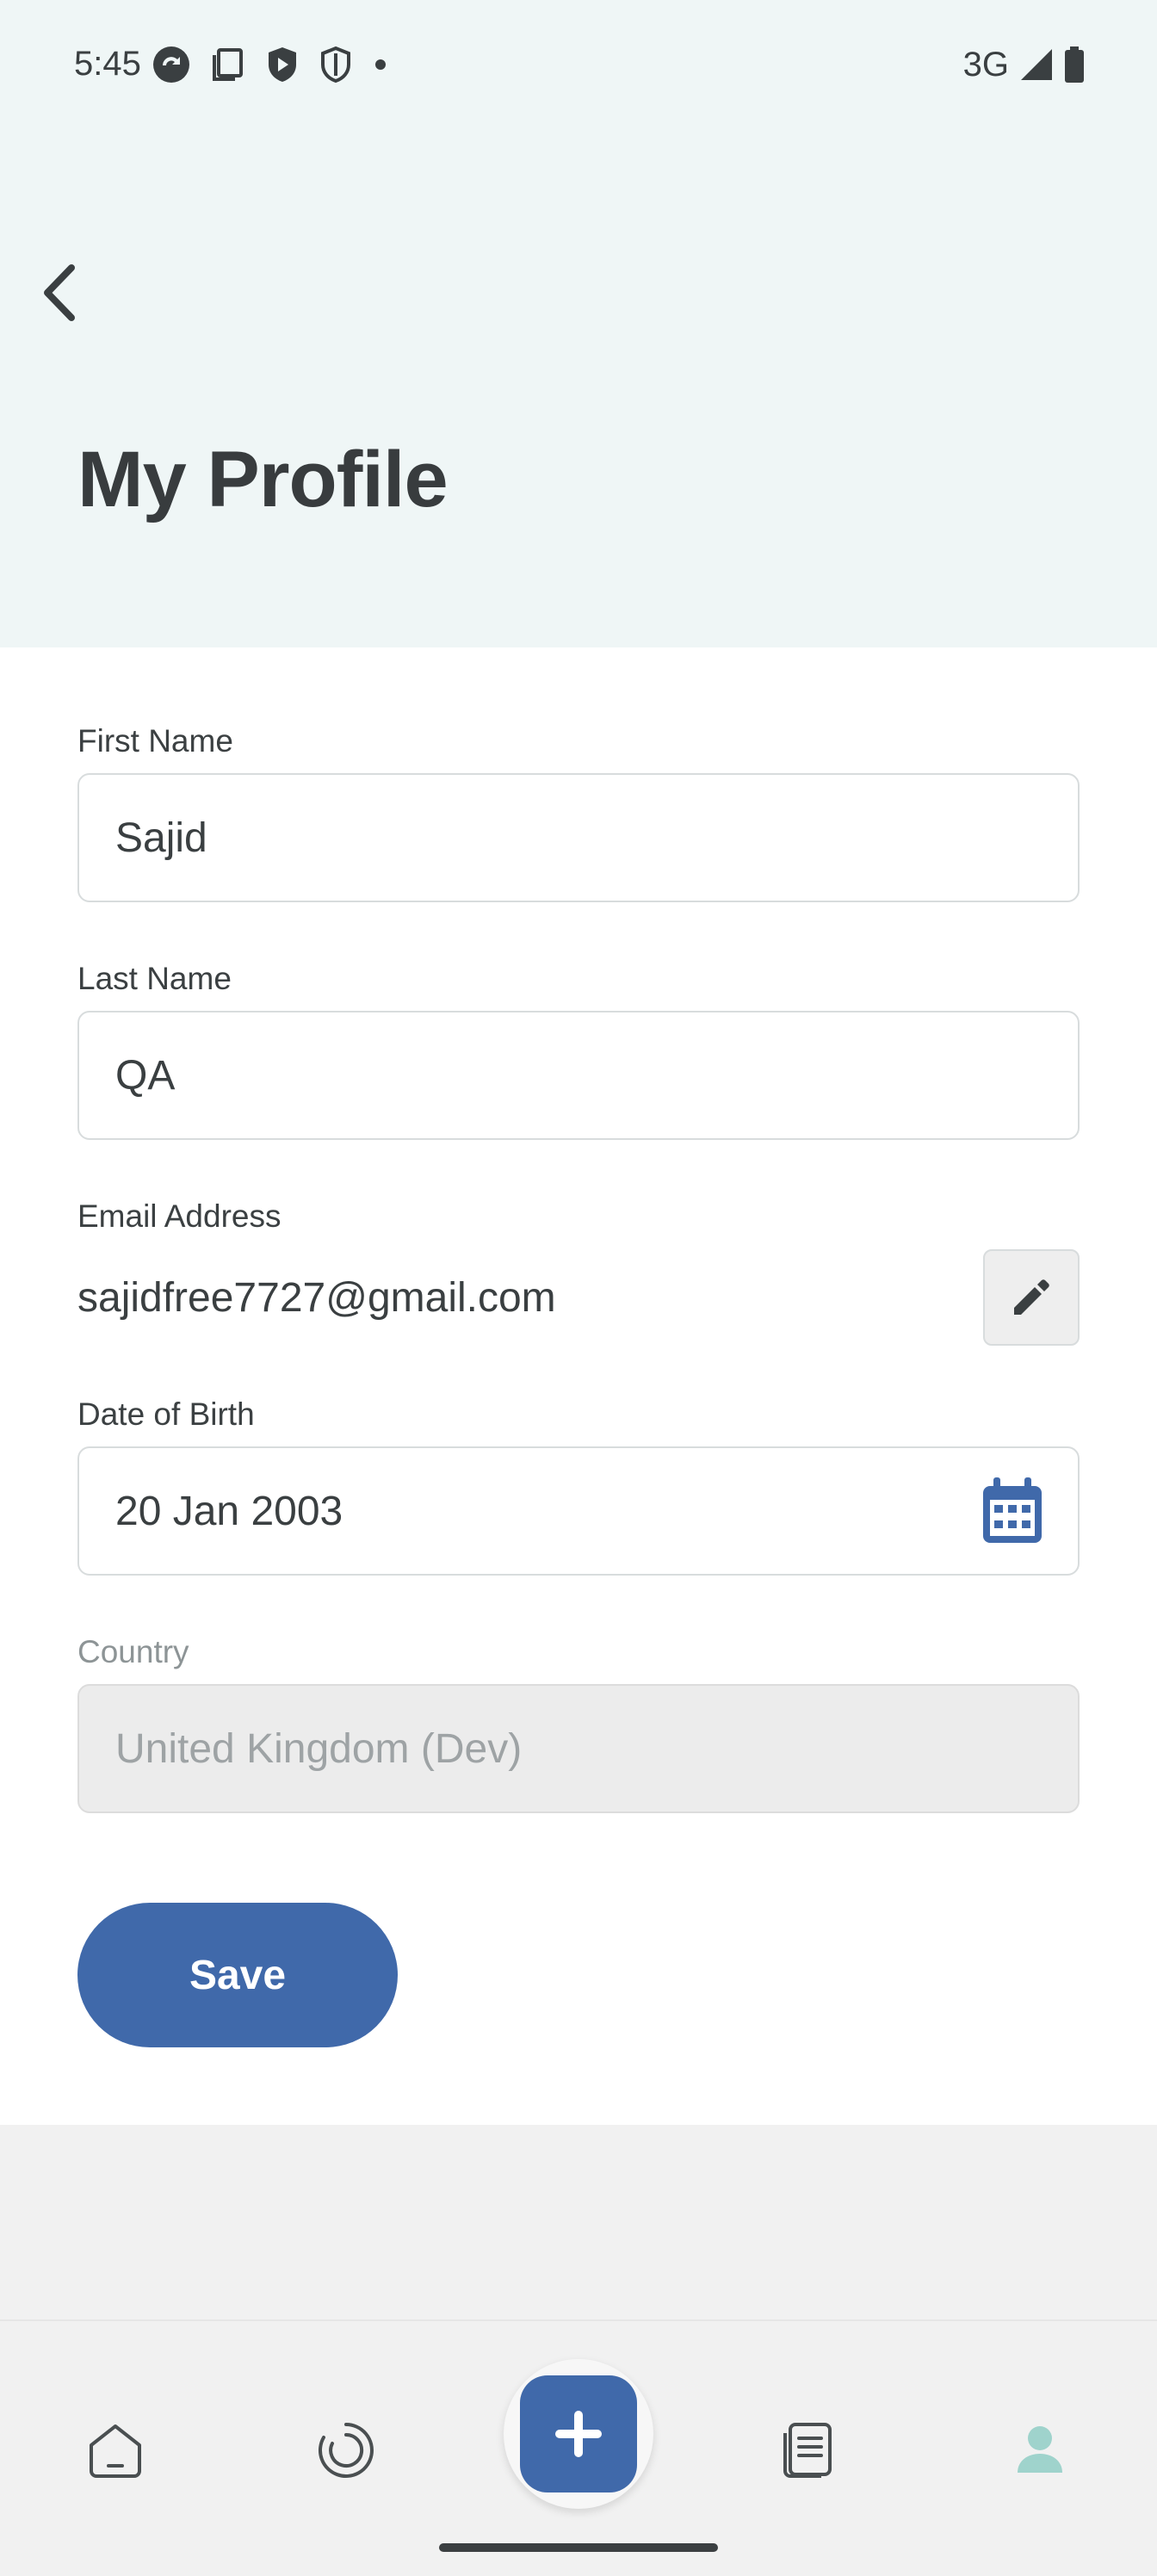  I want to click on shield-play-icon, so click(282, 64).